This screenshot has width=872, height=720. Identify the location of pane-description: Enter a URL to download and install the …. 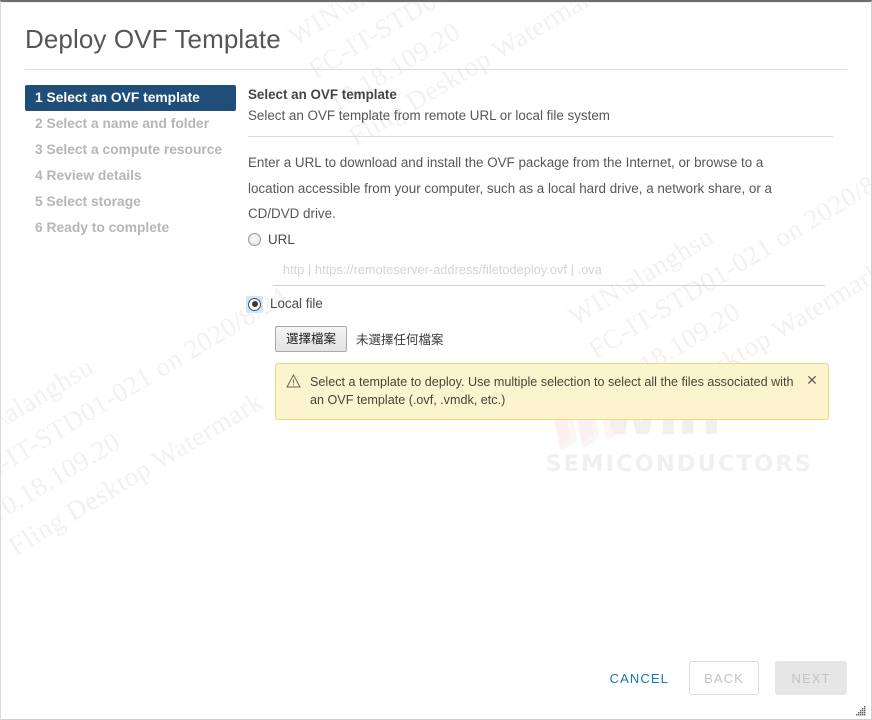
(510, 188).